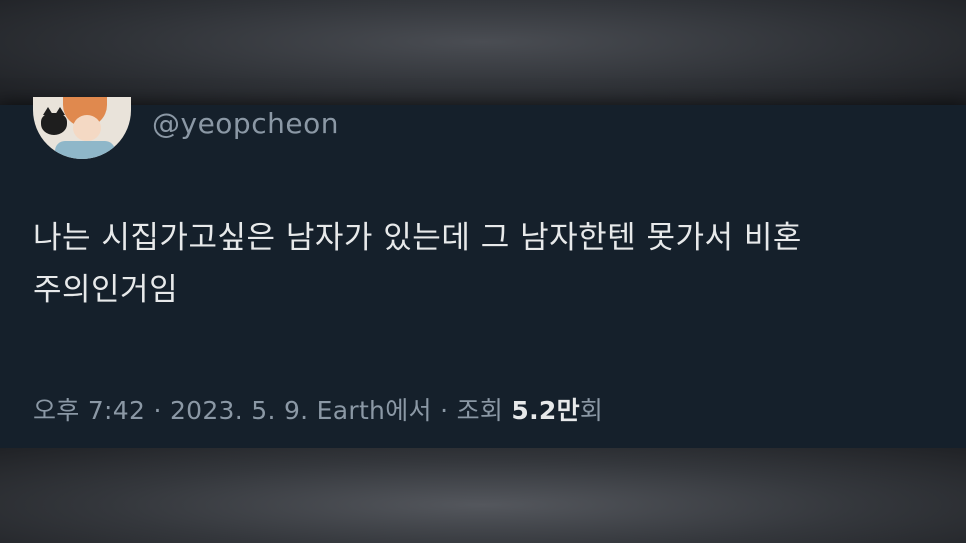 This screenshot has height=543, width=966. Describe the element at coordinates (245, 123) in the screenshot. I see `user-handle: @yeopcheon` at that location.